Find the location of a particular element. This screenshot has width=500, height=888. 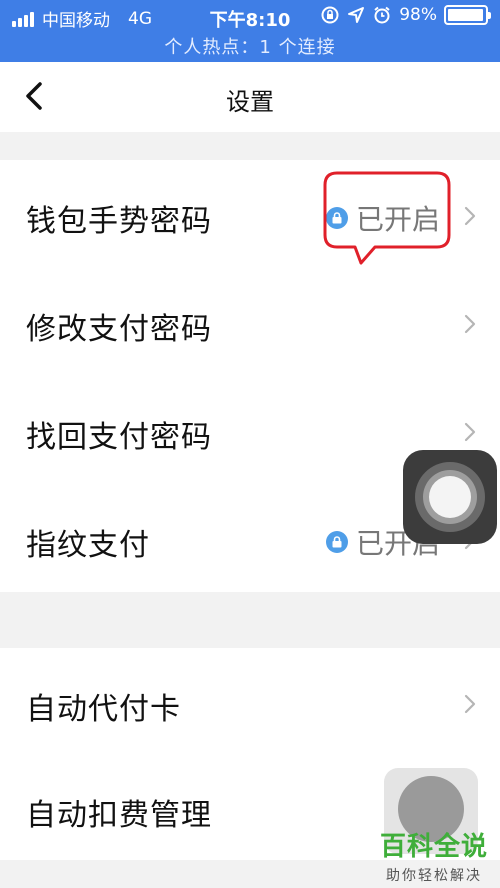

settings-row-change-pay-password: 修改支付密码 is located at coordinates (250, 322).